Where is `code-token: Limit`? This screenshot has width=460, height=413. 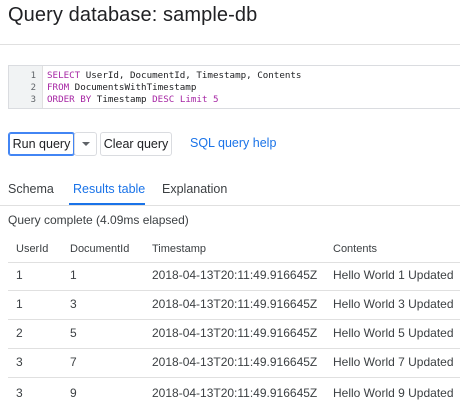
code-token: Limit is located at coordinates (193, 99).